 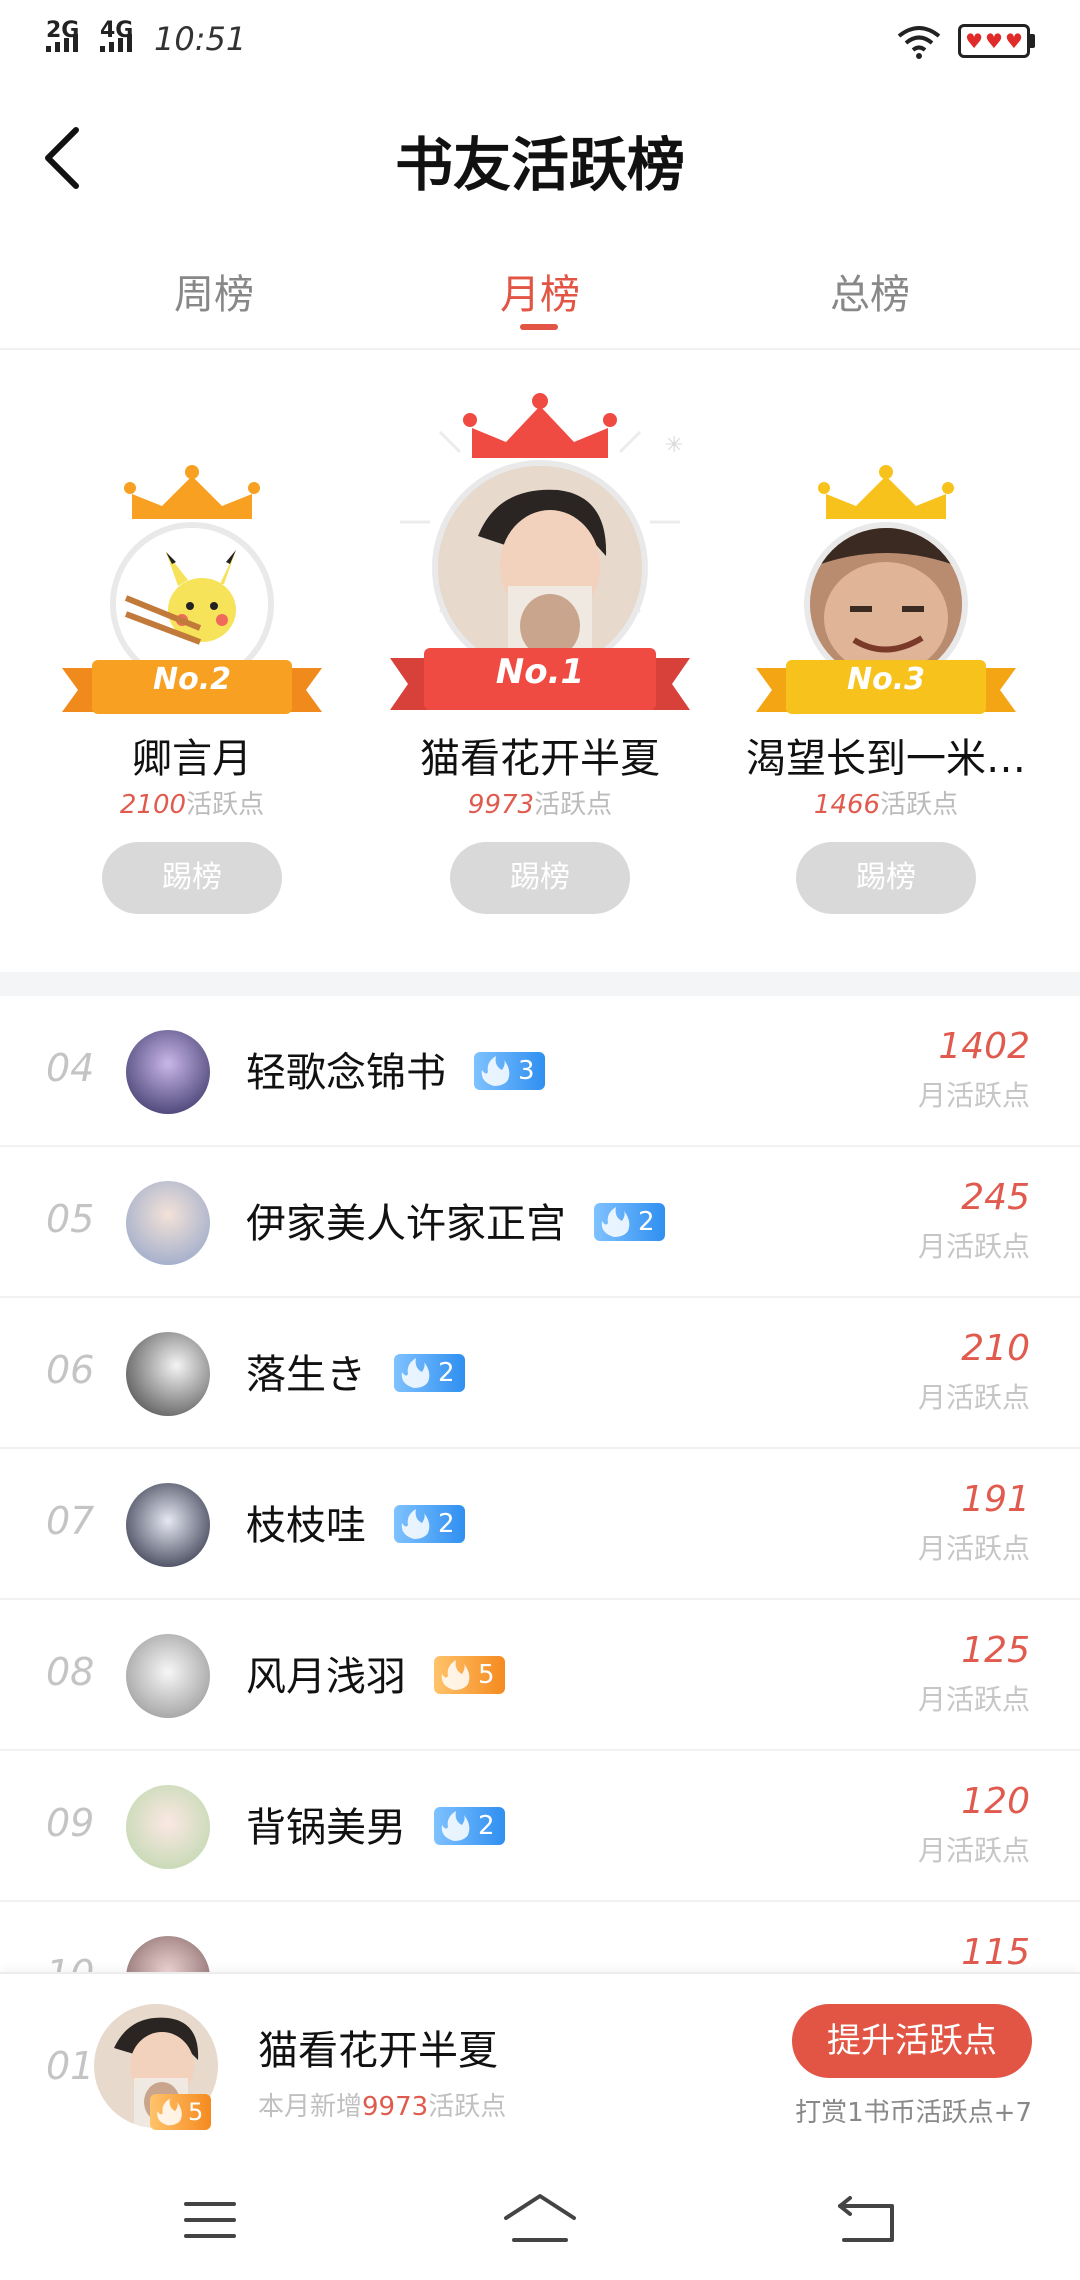 I want to click on back-nav-button, so click(x=870, y=2220).